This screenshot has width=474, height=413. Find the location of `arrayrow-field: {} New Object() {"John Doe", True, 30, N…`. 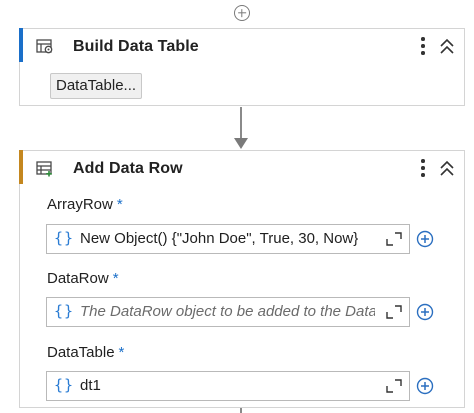

arrayrow-field: {} New Object() {"John Doe", True, 30, N… is located at coordinates (228, 239).